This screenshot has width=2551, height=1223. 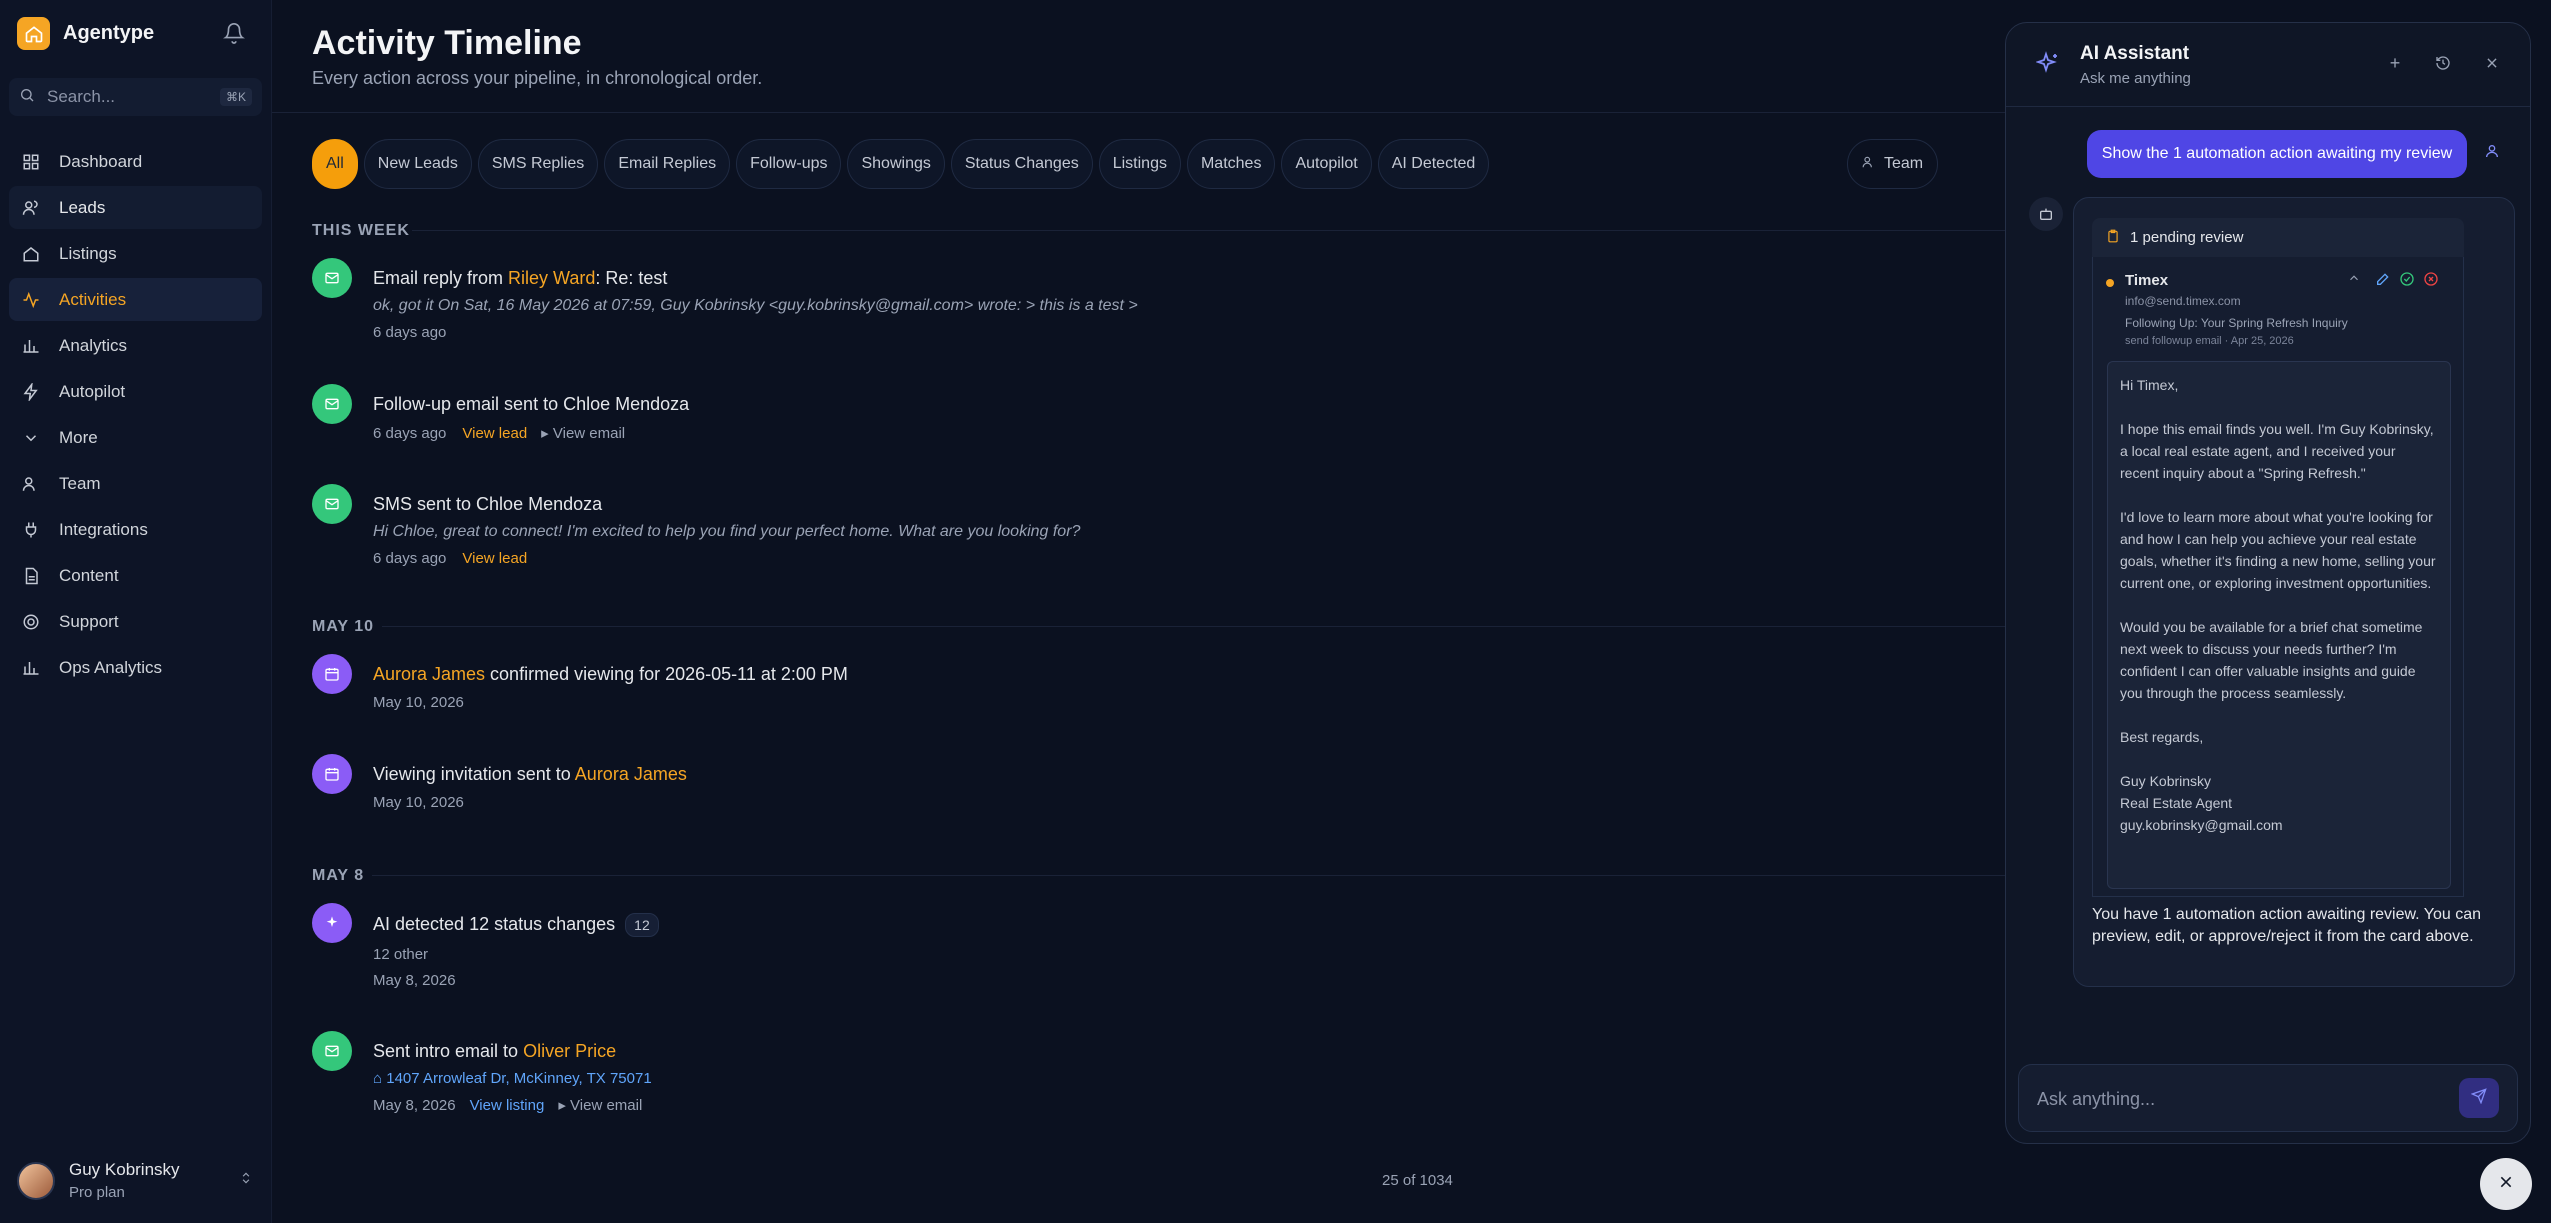 What do you see at coordinates (2110, 283) in the screenshot?
I see `status-dot` at bounding box center [2110, 283].